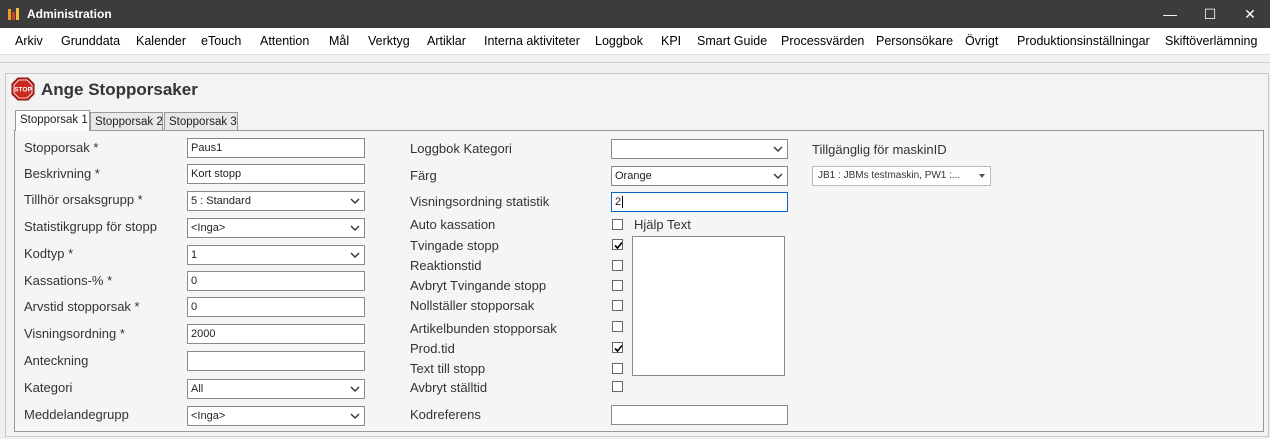 This screenshot has width=1270, height=439. What do you see at coordinates (623, 202) in the screenshot?
I see `text-caret` at bounding box center [623, 202].